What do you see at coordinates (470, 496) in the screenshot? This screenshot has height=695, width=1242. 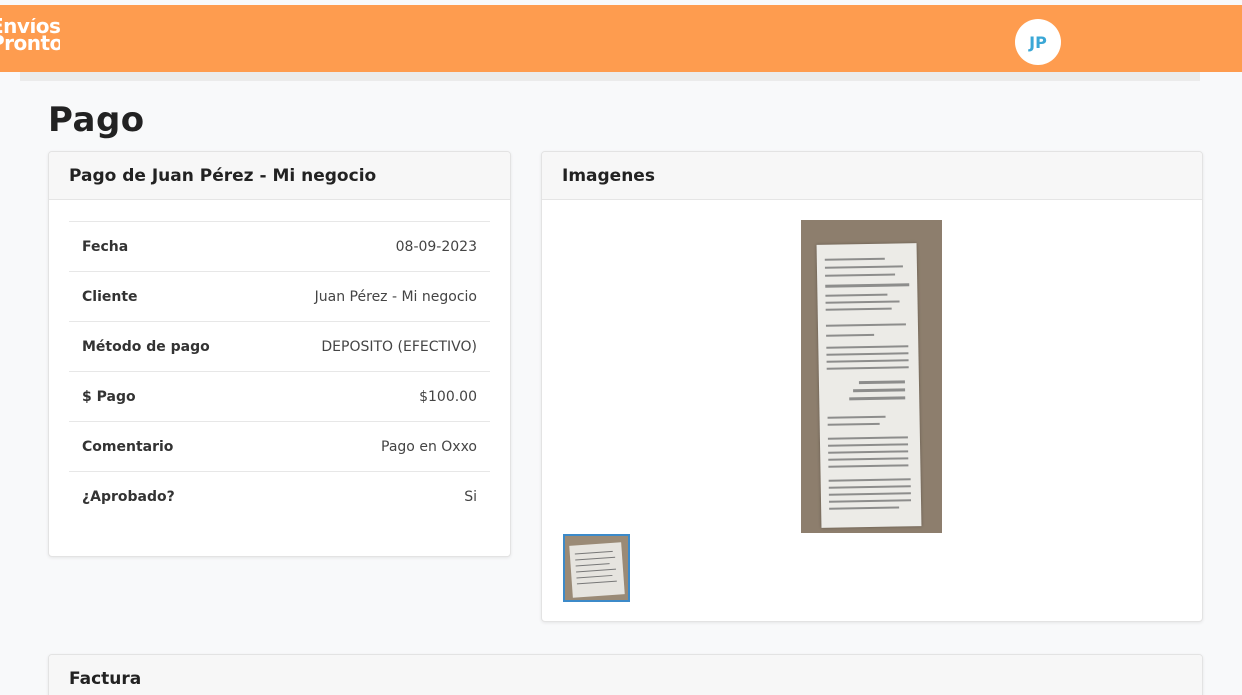 I see `detail-value: Si` at bounding box center [470, 496].